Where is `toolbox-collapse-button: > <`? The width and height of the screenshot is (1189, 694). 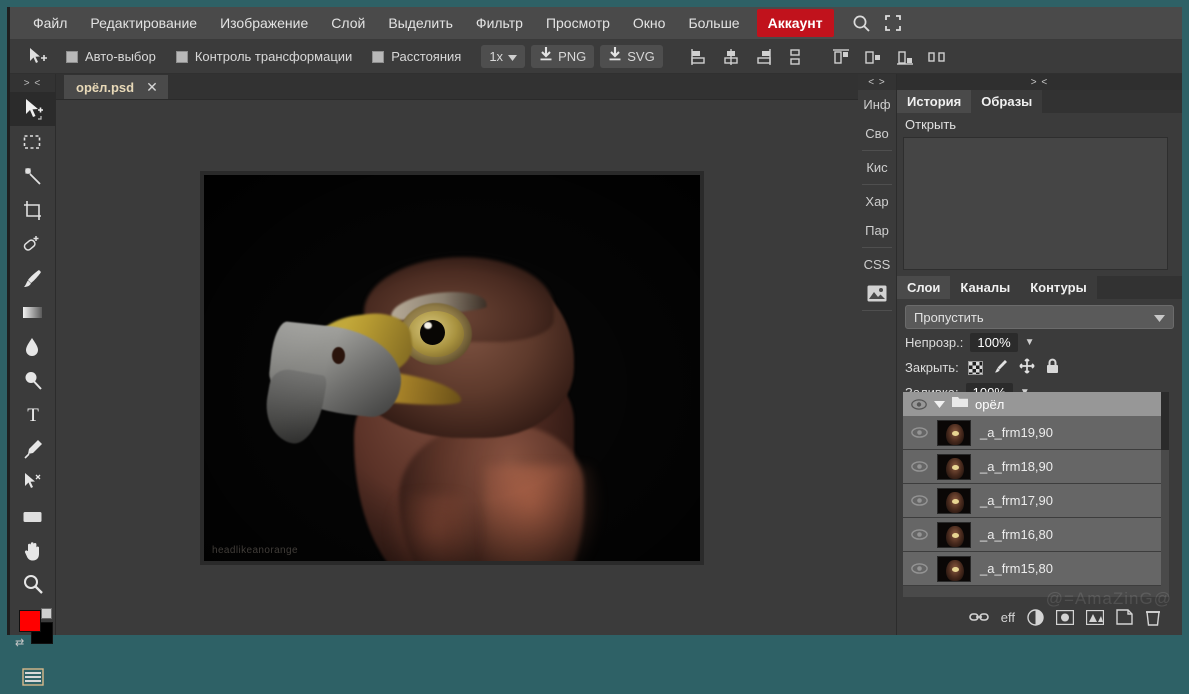
toolbox-collapse-button: > < is located at coordinates (32, 83).